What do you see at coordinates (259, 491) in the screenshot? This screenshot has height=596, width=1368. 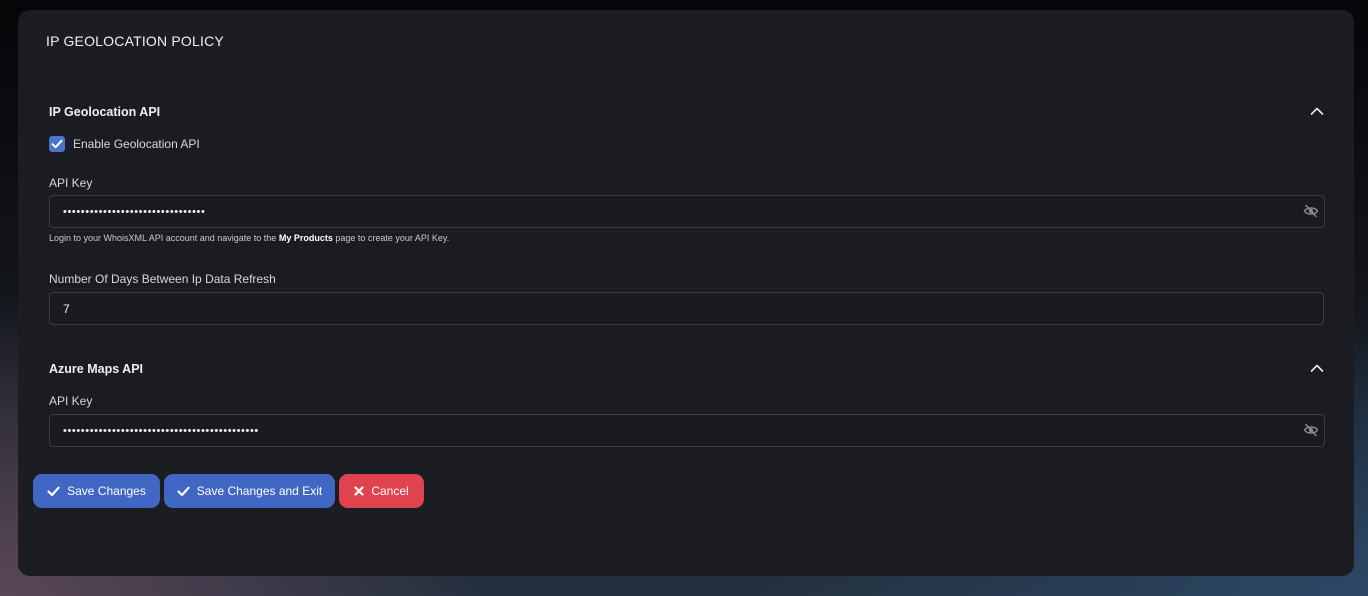 I see `save-changes-exit-label: Save Changes and Exit` at bounding box center [259, 491].